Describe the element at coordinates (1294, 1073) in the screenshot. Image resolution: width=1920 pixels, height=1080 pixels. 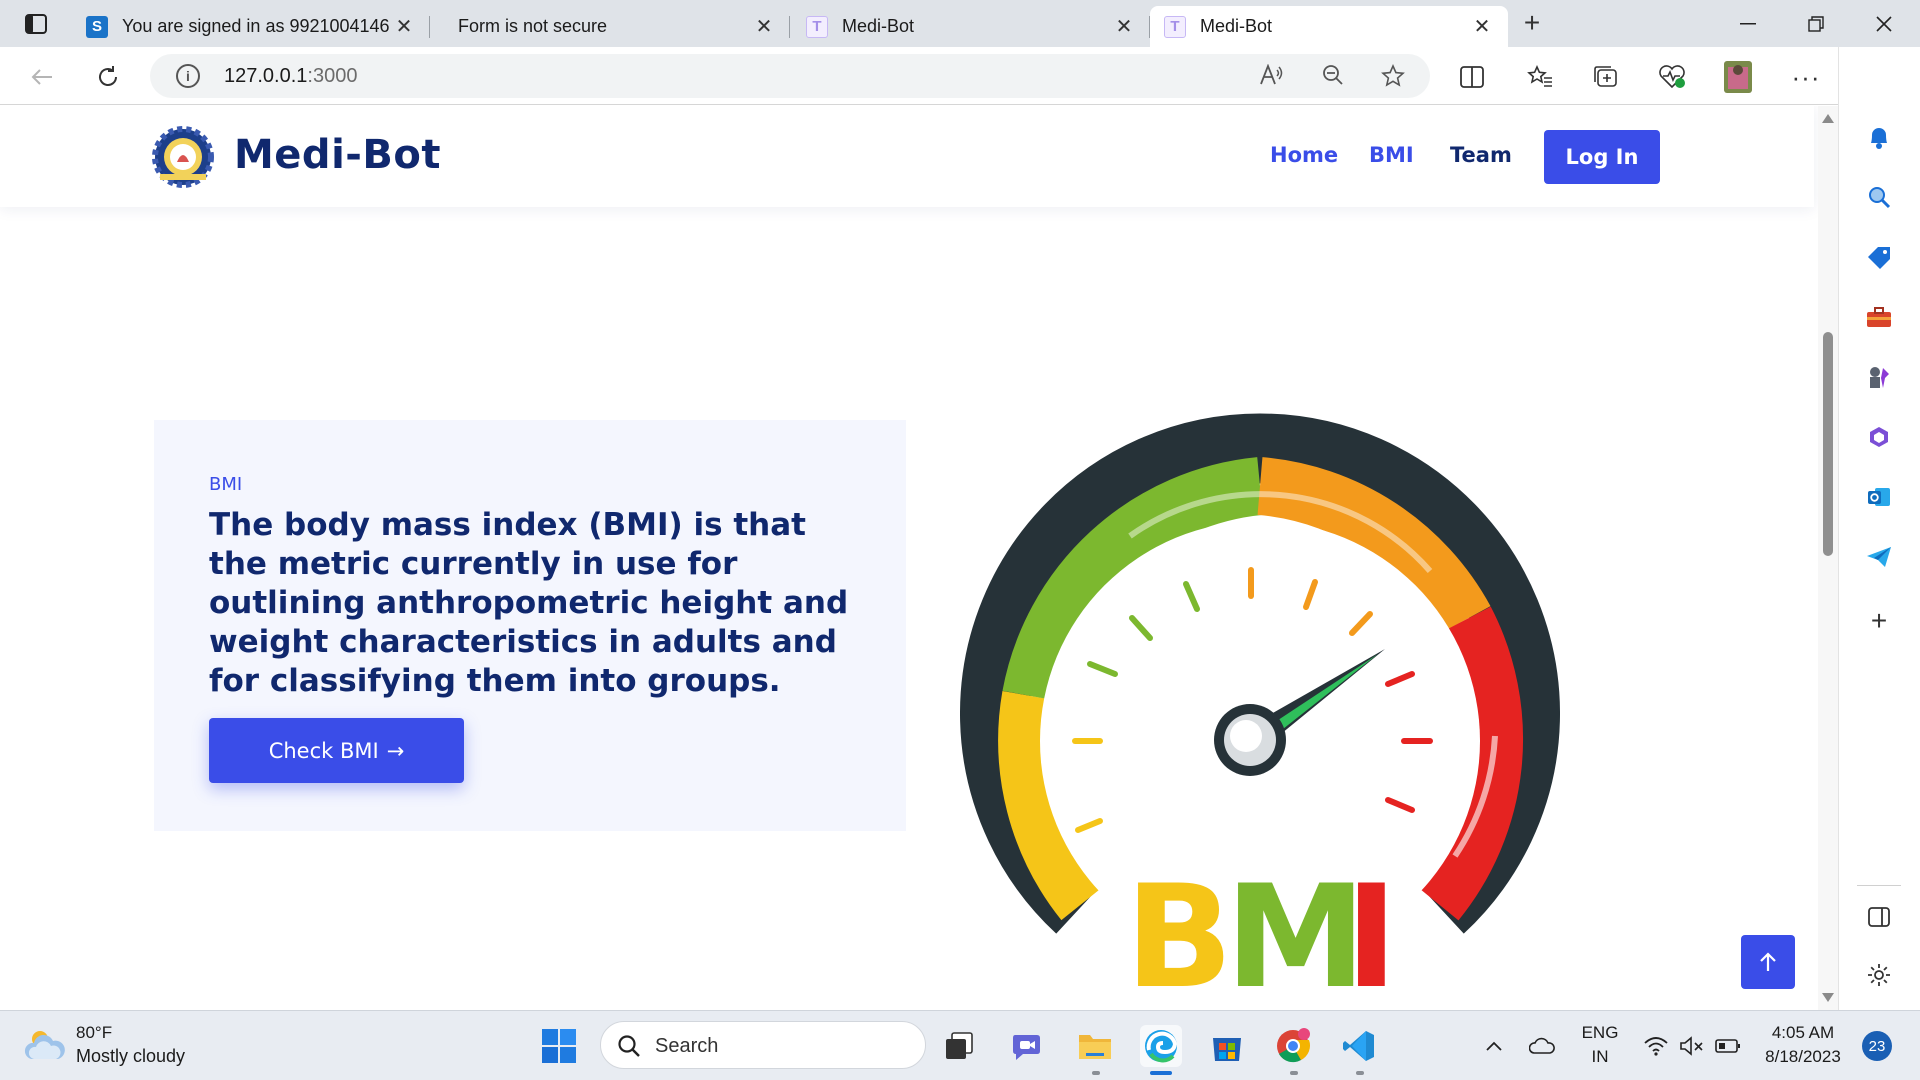
I see `chrome-running-indicator` at that location.